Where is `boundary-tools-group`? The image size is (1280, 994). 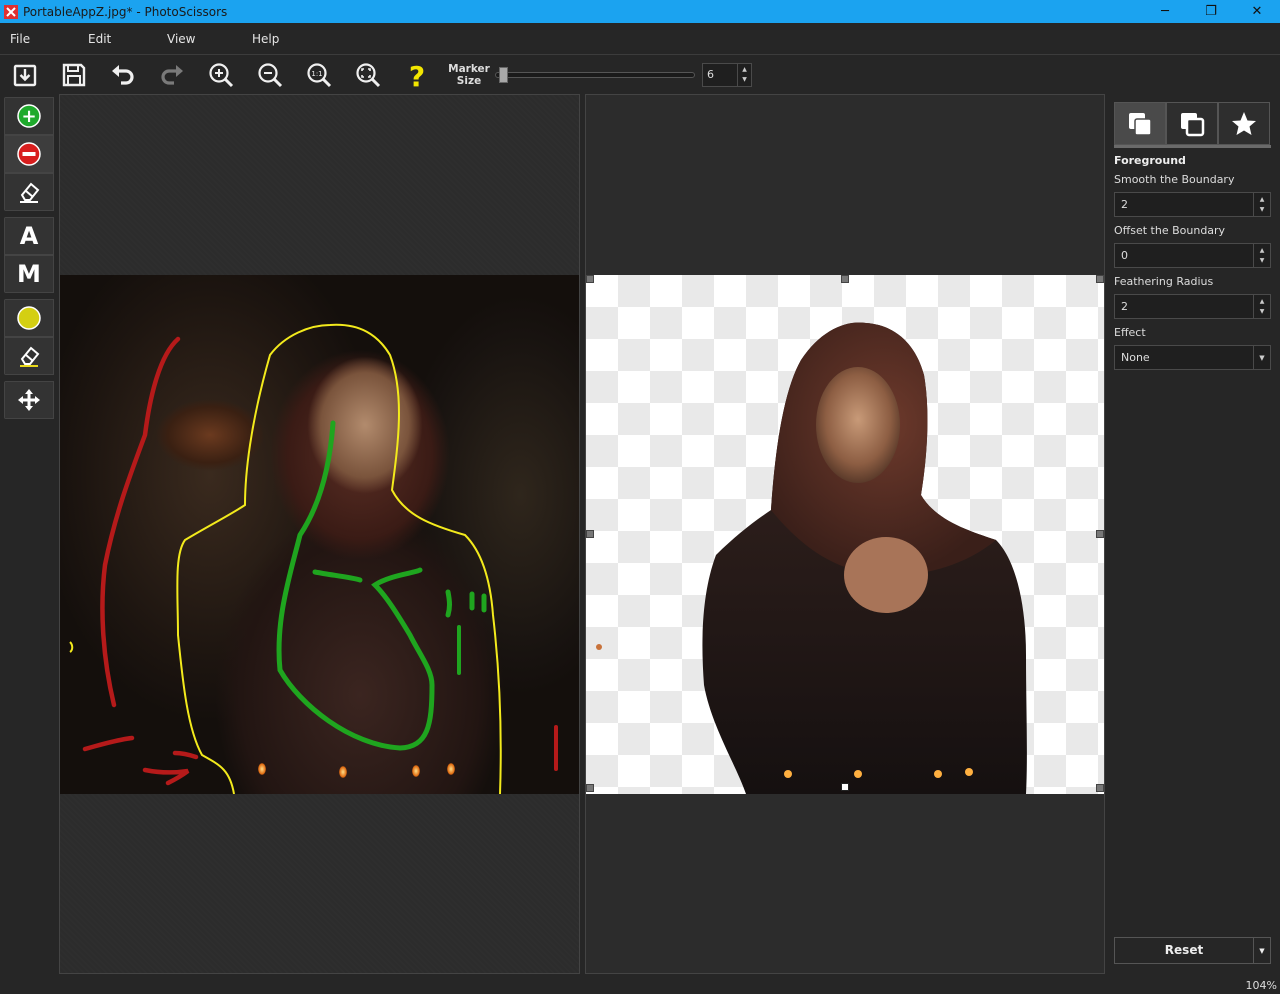 boundary-tools-group is located at coordinates (30, 337).